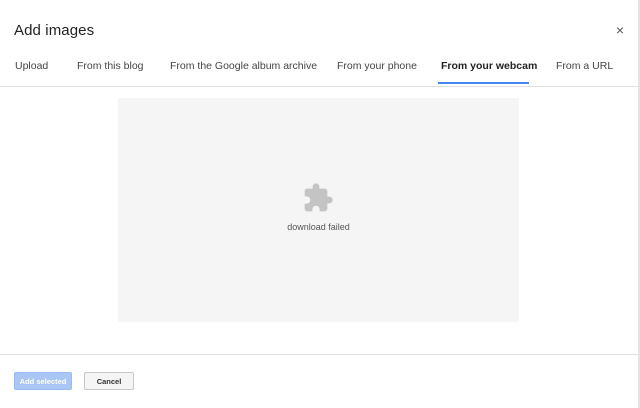  What do you see at coordinates (31, 68) in the screenshot?
I see `tab-upload: Upload` at bounding box center [31, 68].